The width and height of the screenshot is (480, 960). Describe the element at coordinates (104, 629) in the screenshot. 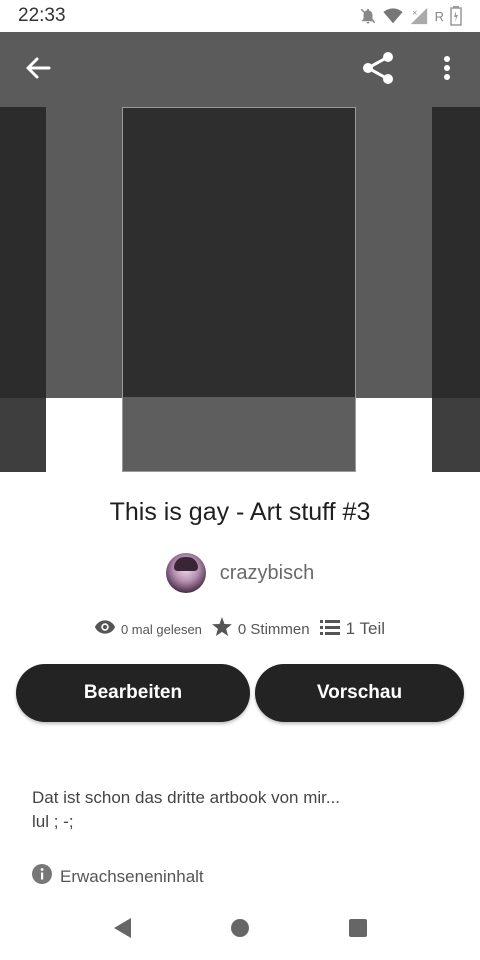

I see `eye-icon` at that location.